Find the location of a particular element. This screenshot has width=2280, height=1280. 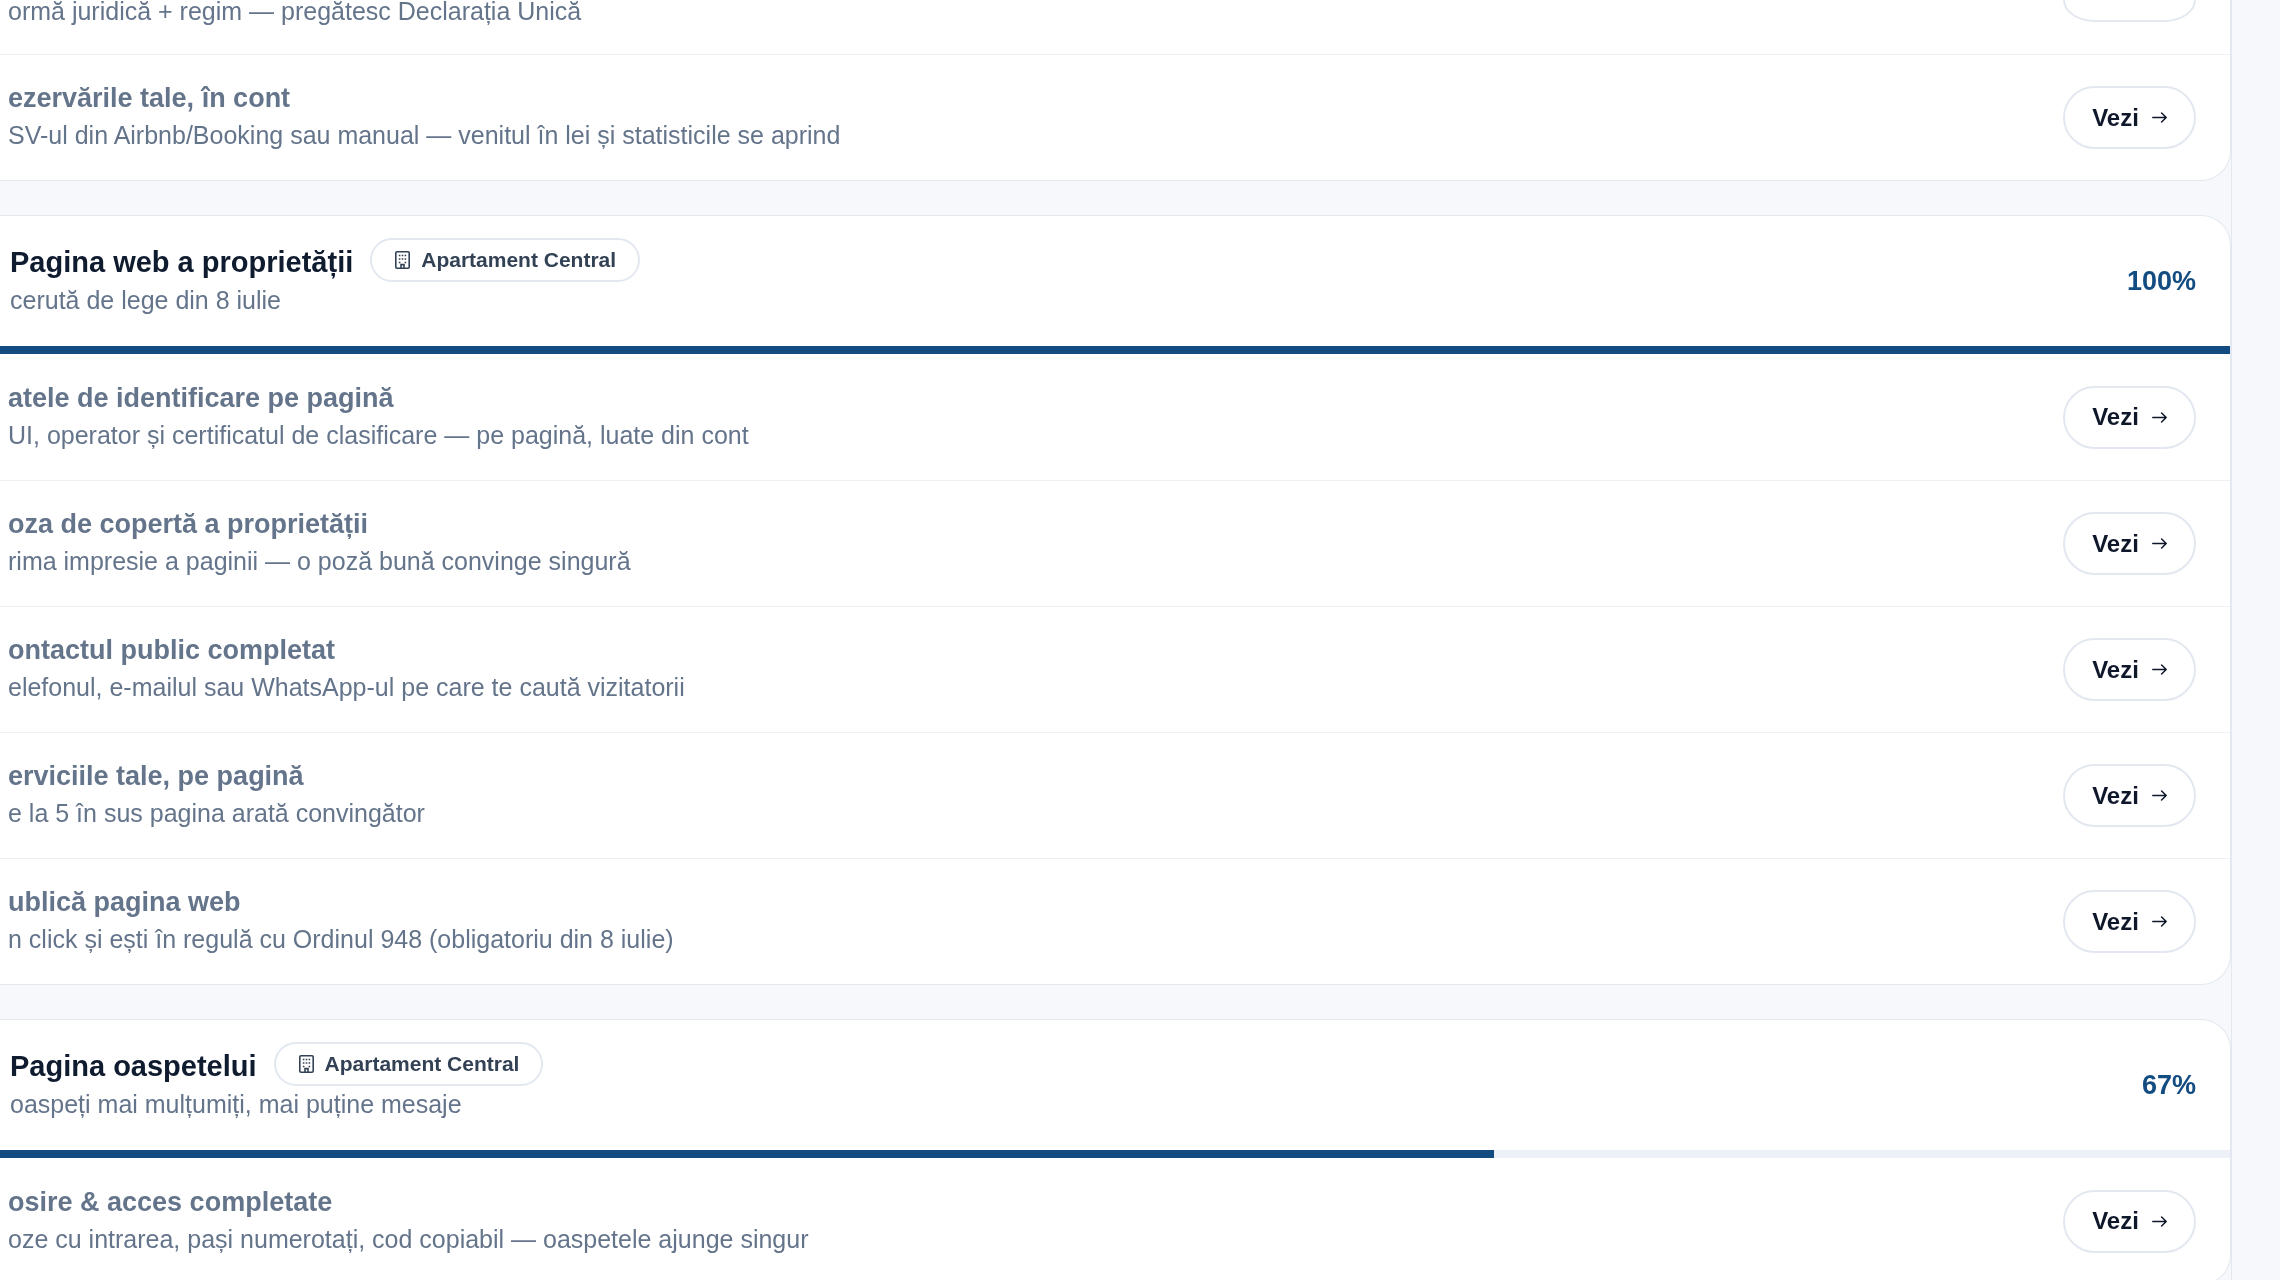

task-description: oze cu intrarea, pași numerotați, cod copiabil — oaspetele ajunge singur is located at coordinates (408, 1239).